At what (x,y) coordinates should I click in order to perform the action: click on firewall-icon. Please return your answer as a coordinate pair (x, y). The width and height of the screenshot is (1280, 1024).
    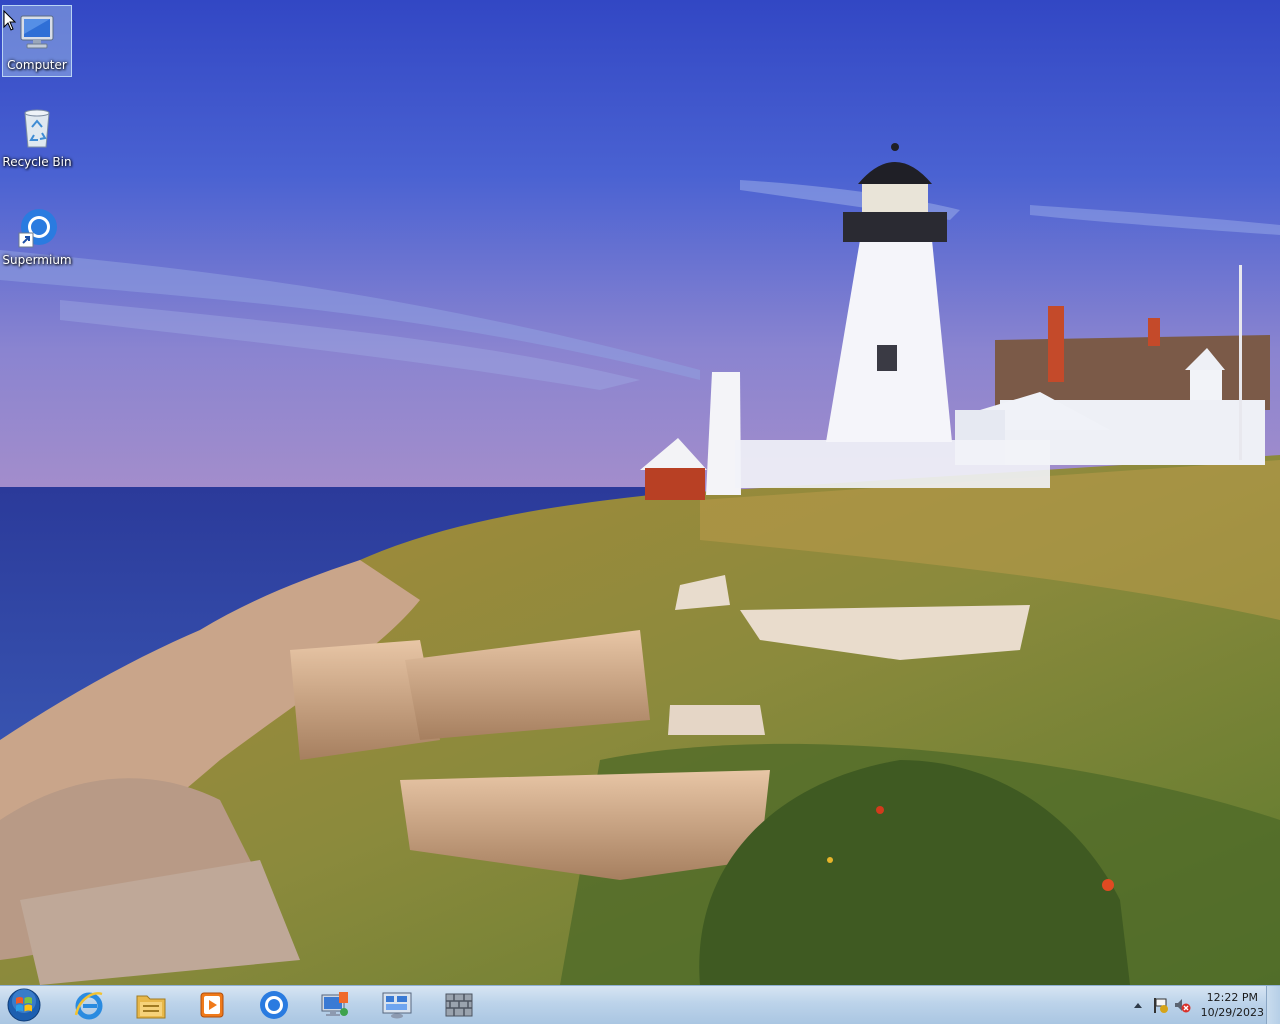
    Looking at the image, I should click on (459, 1005).